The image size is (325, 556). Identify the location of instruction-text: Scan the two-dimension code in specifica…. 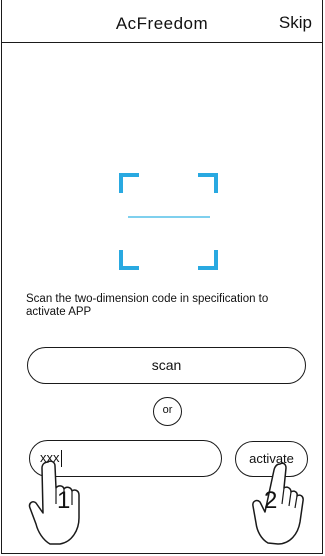
(147, 305).